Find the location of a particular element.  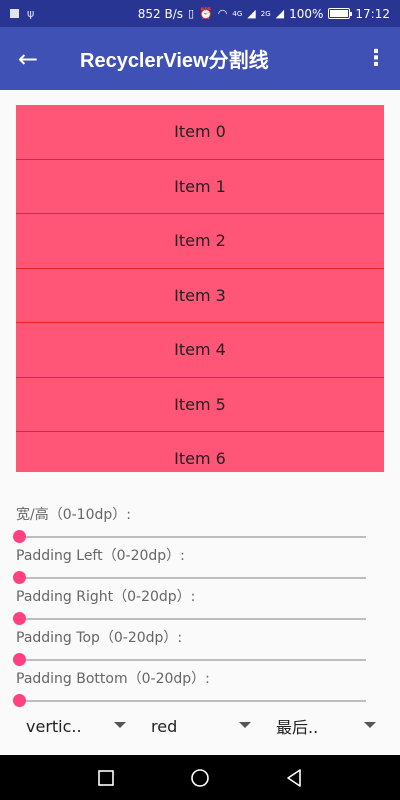

list-item: Item 4 is located at coordinates (200, 350).